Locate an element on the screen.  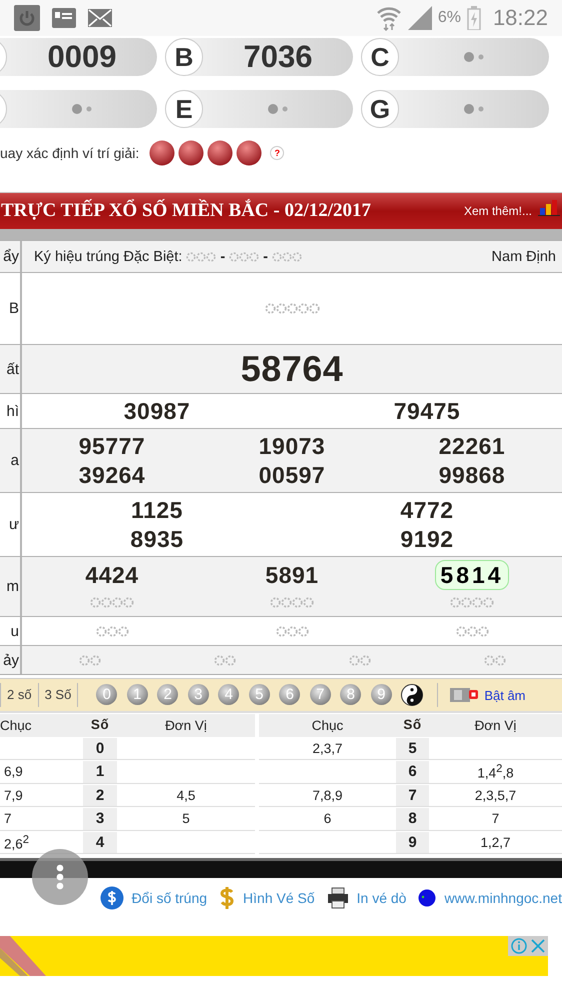
table-cell: 1,4$^{2}$,8 is located at coordinates (495, 771).